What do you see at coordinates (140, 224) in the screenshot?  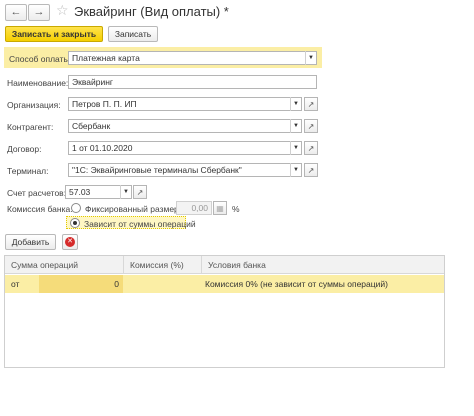 I see `commission-sum-label: Зависит от суммы операций` at bounding box center [140, 224].